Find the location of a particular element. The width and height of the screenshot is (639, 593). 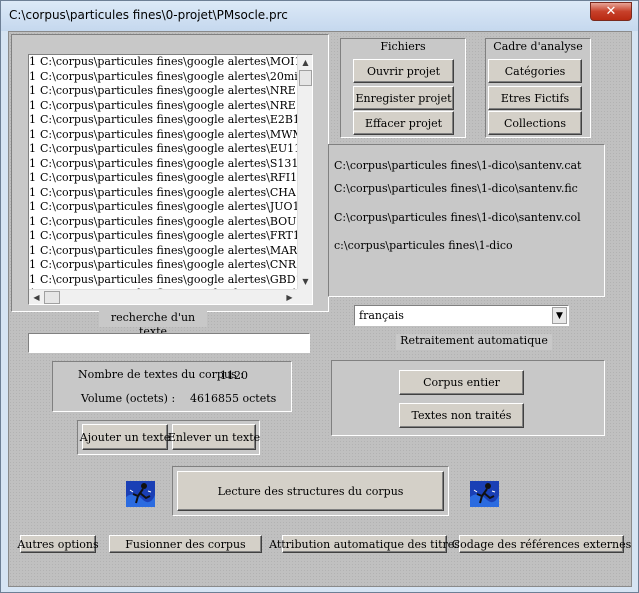

scroll-right-icon: ▶ is located at coordinates (289, 297).